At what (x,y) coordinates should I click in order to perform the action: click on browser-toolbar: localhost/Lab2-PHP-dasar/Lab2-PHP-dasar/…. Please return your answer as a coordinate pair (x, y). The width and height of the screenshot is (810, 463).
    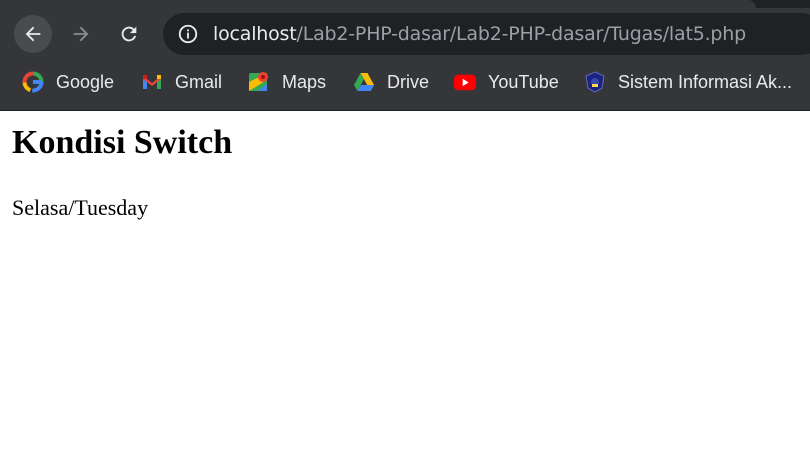
    Looking at the image, I should click on (405, 35).